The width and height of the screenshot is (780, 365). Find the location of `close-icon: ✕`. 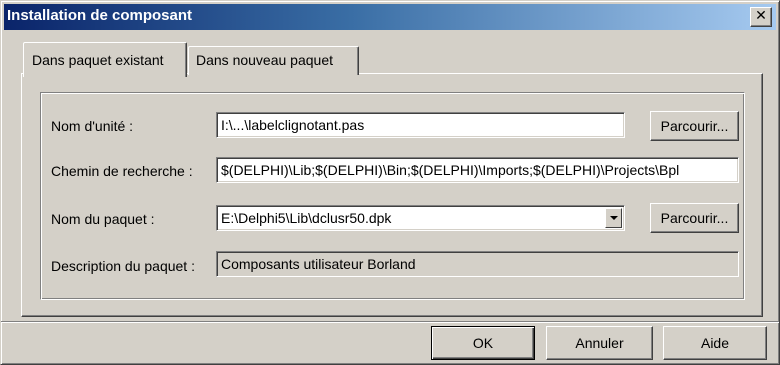

close-icon: ✕ is located at coordinates (761, 16).